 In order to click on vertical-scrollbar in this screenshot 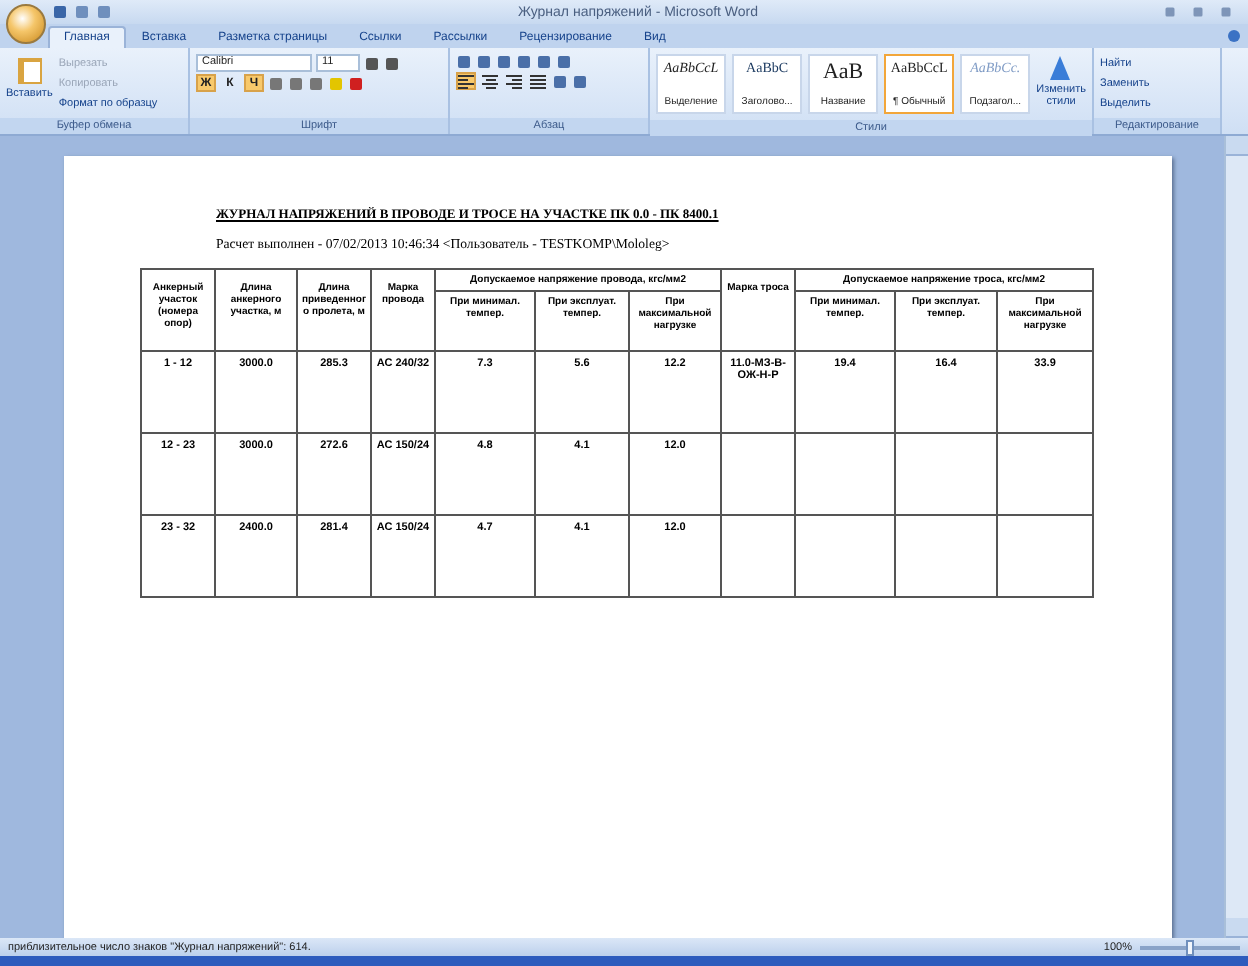, I will do `click(1236, 537)`.